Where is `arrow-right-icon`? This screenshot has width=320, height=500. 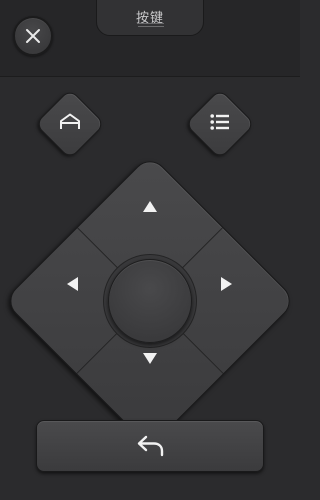 arrow-right-icon is located at coordinates (226, 284).